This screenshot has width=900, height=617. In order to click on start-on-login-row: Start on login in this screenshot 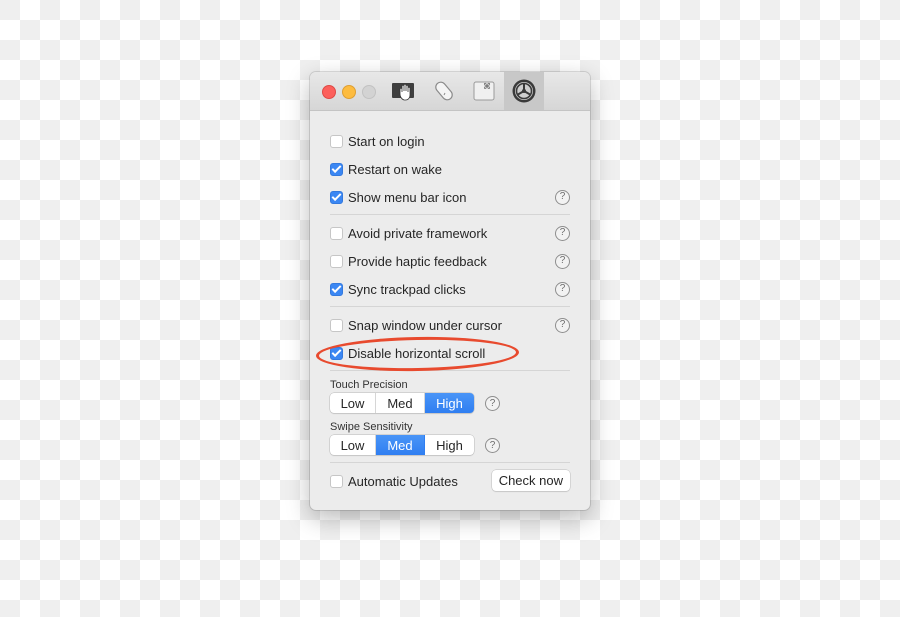, I will do `click(450, 141)`.